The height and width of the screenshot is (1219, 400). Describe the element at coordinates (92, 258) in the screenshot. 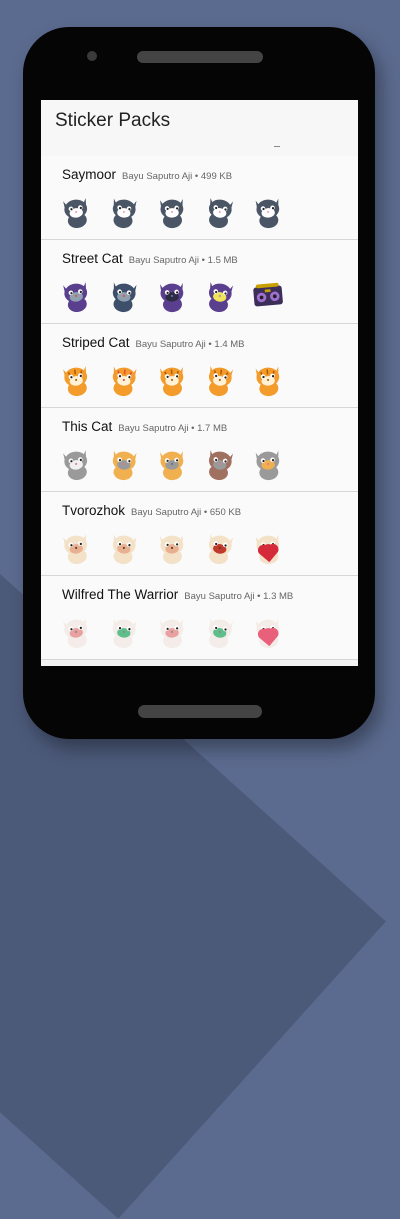

I see `pack-name: Street Cat` at that location.